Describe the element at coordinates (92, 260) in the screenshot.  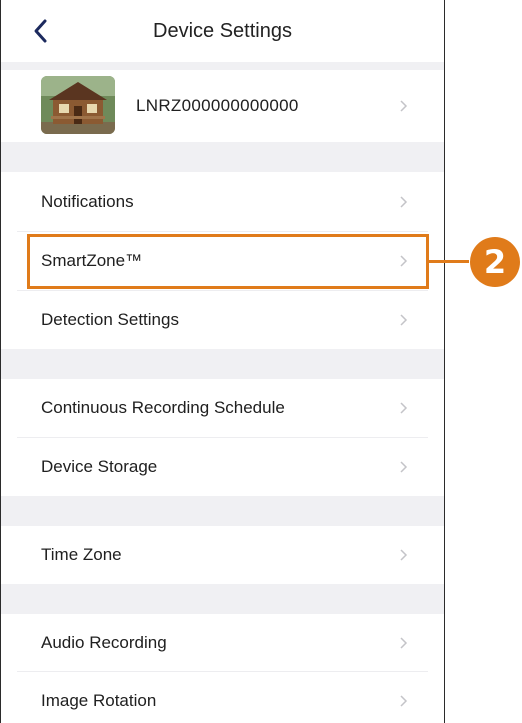
I see `smartzone-label: SmartZone™` at that location.